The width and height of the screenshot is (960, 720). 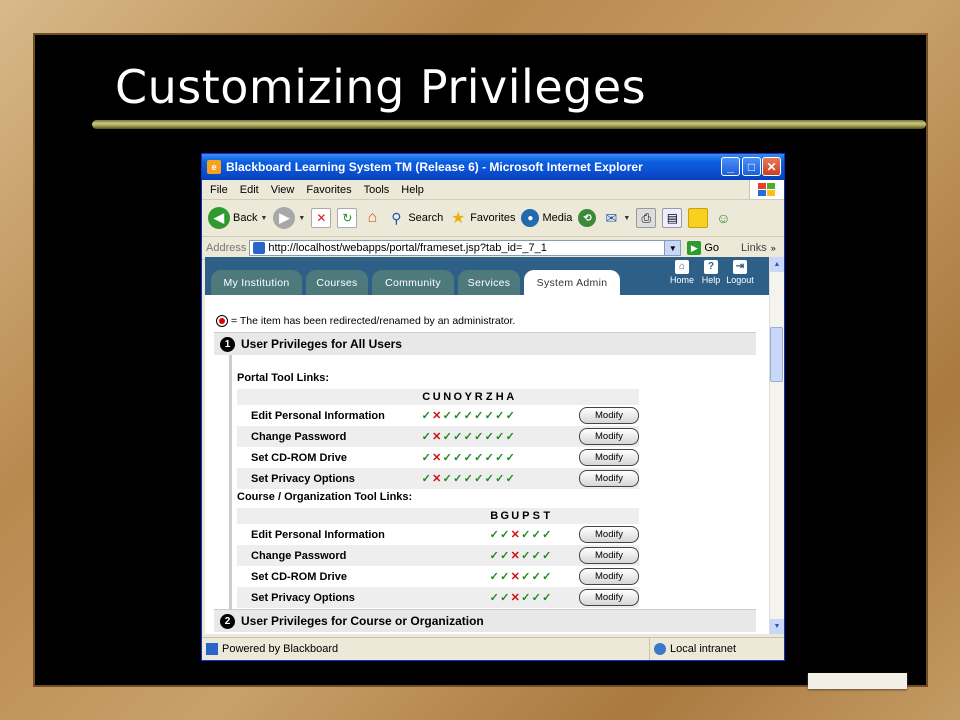 I want to click on menu-help: Help, so click(x=412, y=190).